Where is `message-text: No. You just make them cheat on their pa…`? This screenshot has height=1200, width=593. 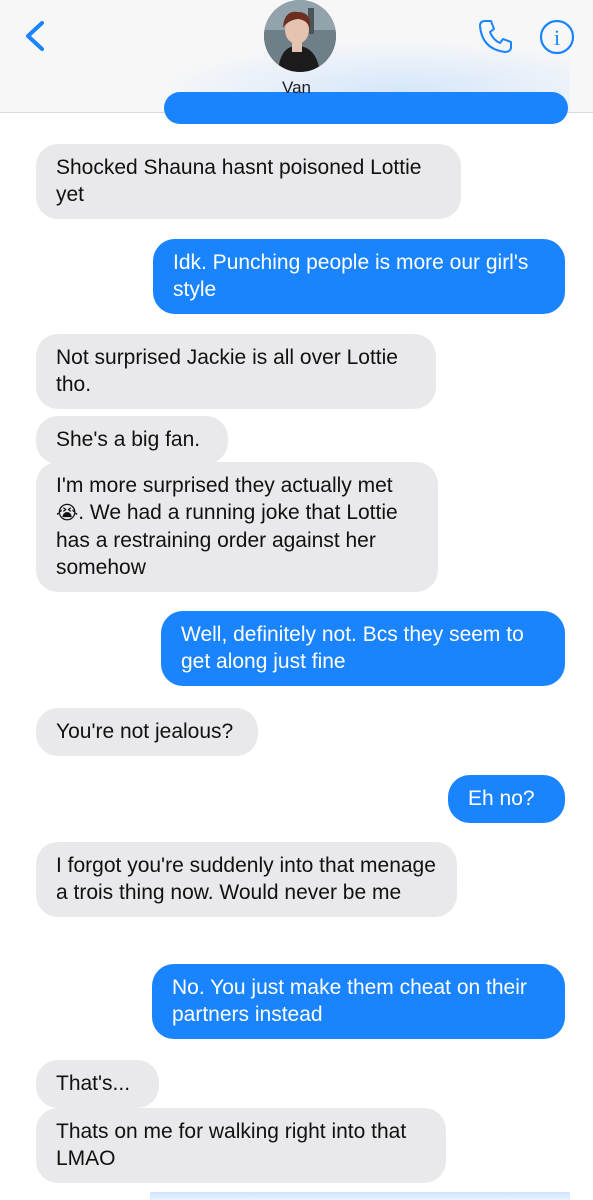 message-text: No. You just make them cheat on their pa… is located at coordinates (349, 1001).